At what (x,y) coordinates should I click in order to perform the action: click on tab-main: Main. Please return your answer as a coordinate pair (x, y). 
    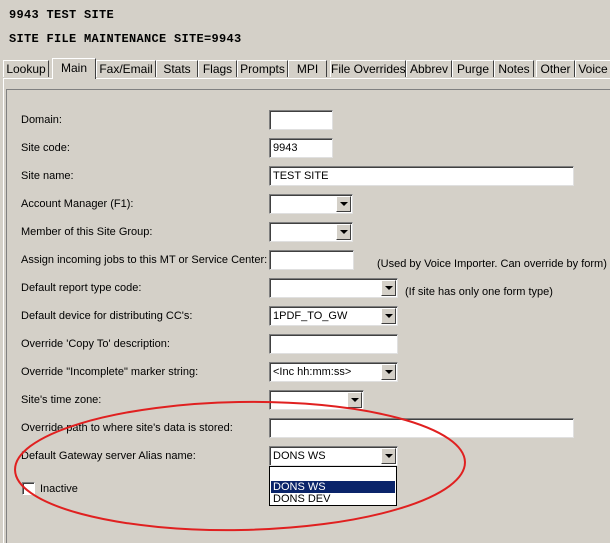
    Looking at the image, I should click on (74, 68).